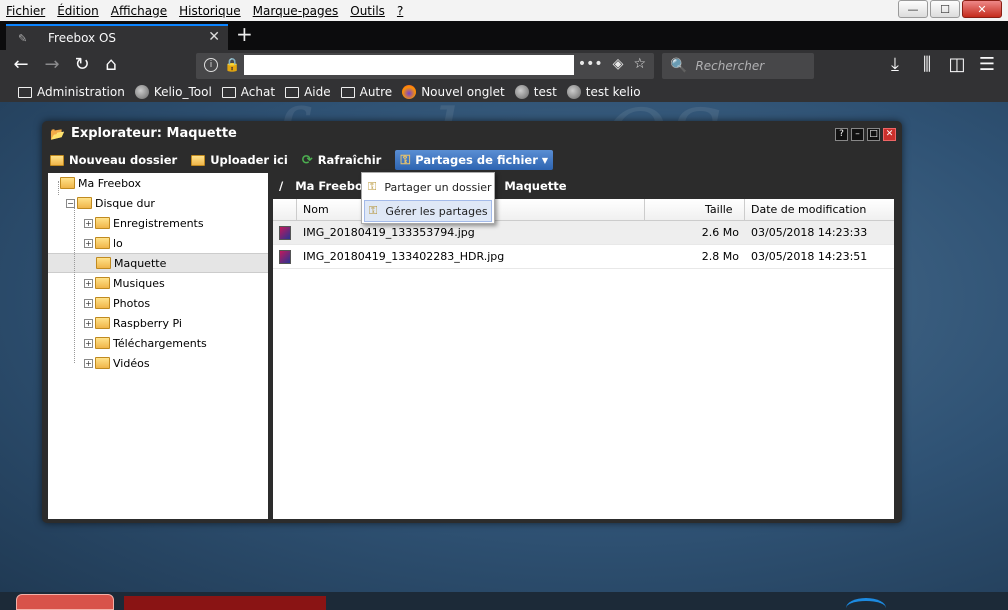  I want to click on menu-affichage: Affichage, so click(139, 11).